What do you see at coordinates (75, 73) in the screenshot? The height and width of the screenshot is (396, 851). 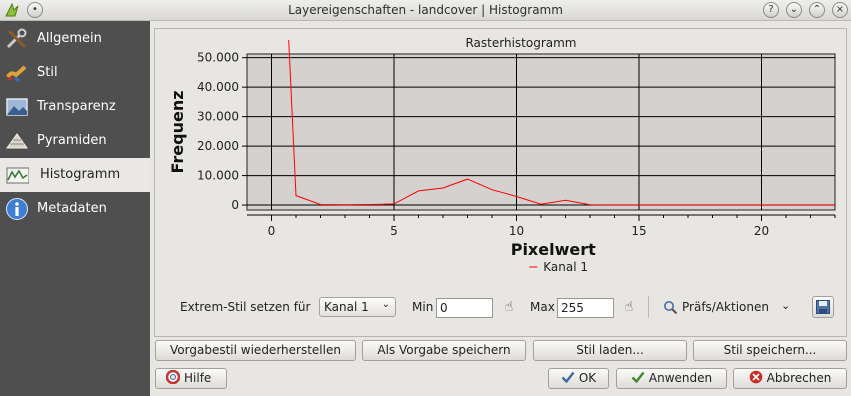 I see `sidebar-item-stil: Stil` at bounding box center [75, 73].